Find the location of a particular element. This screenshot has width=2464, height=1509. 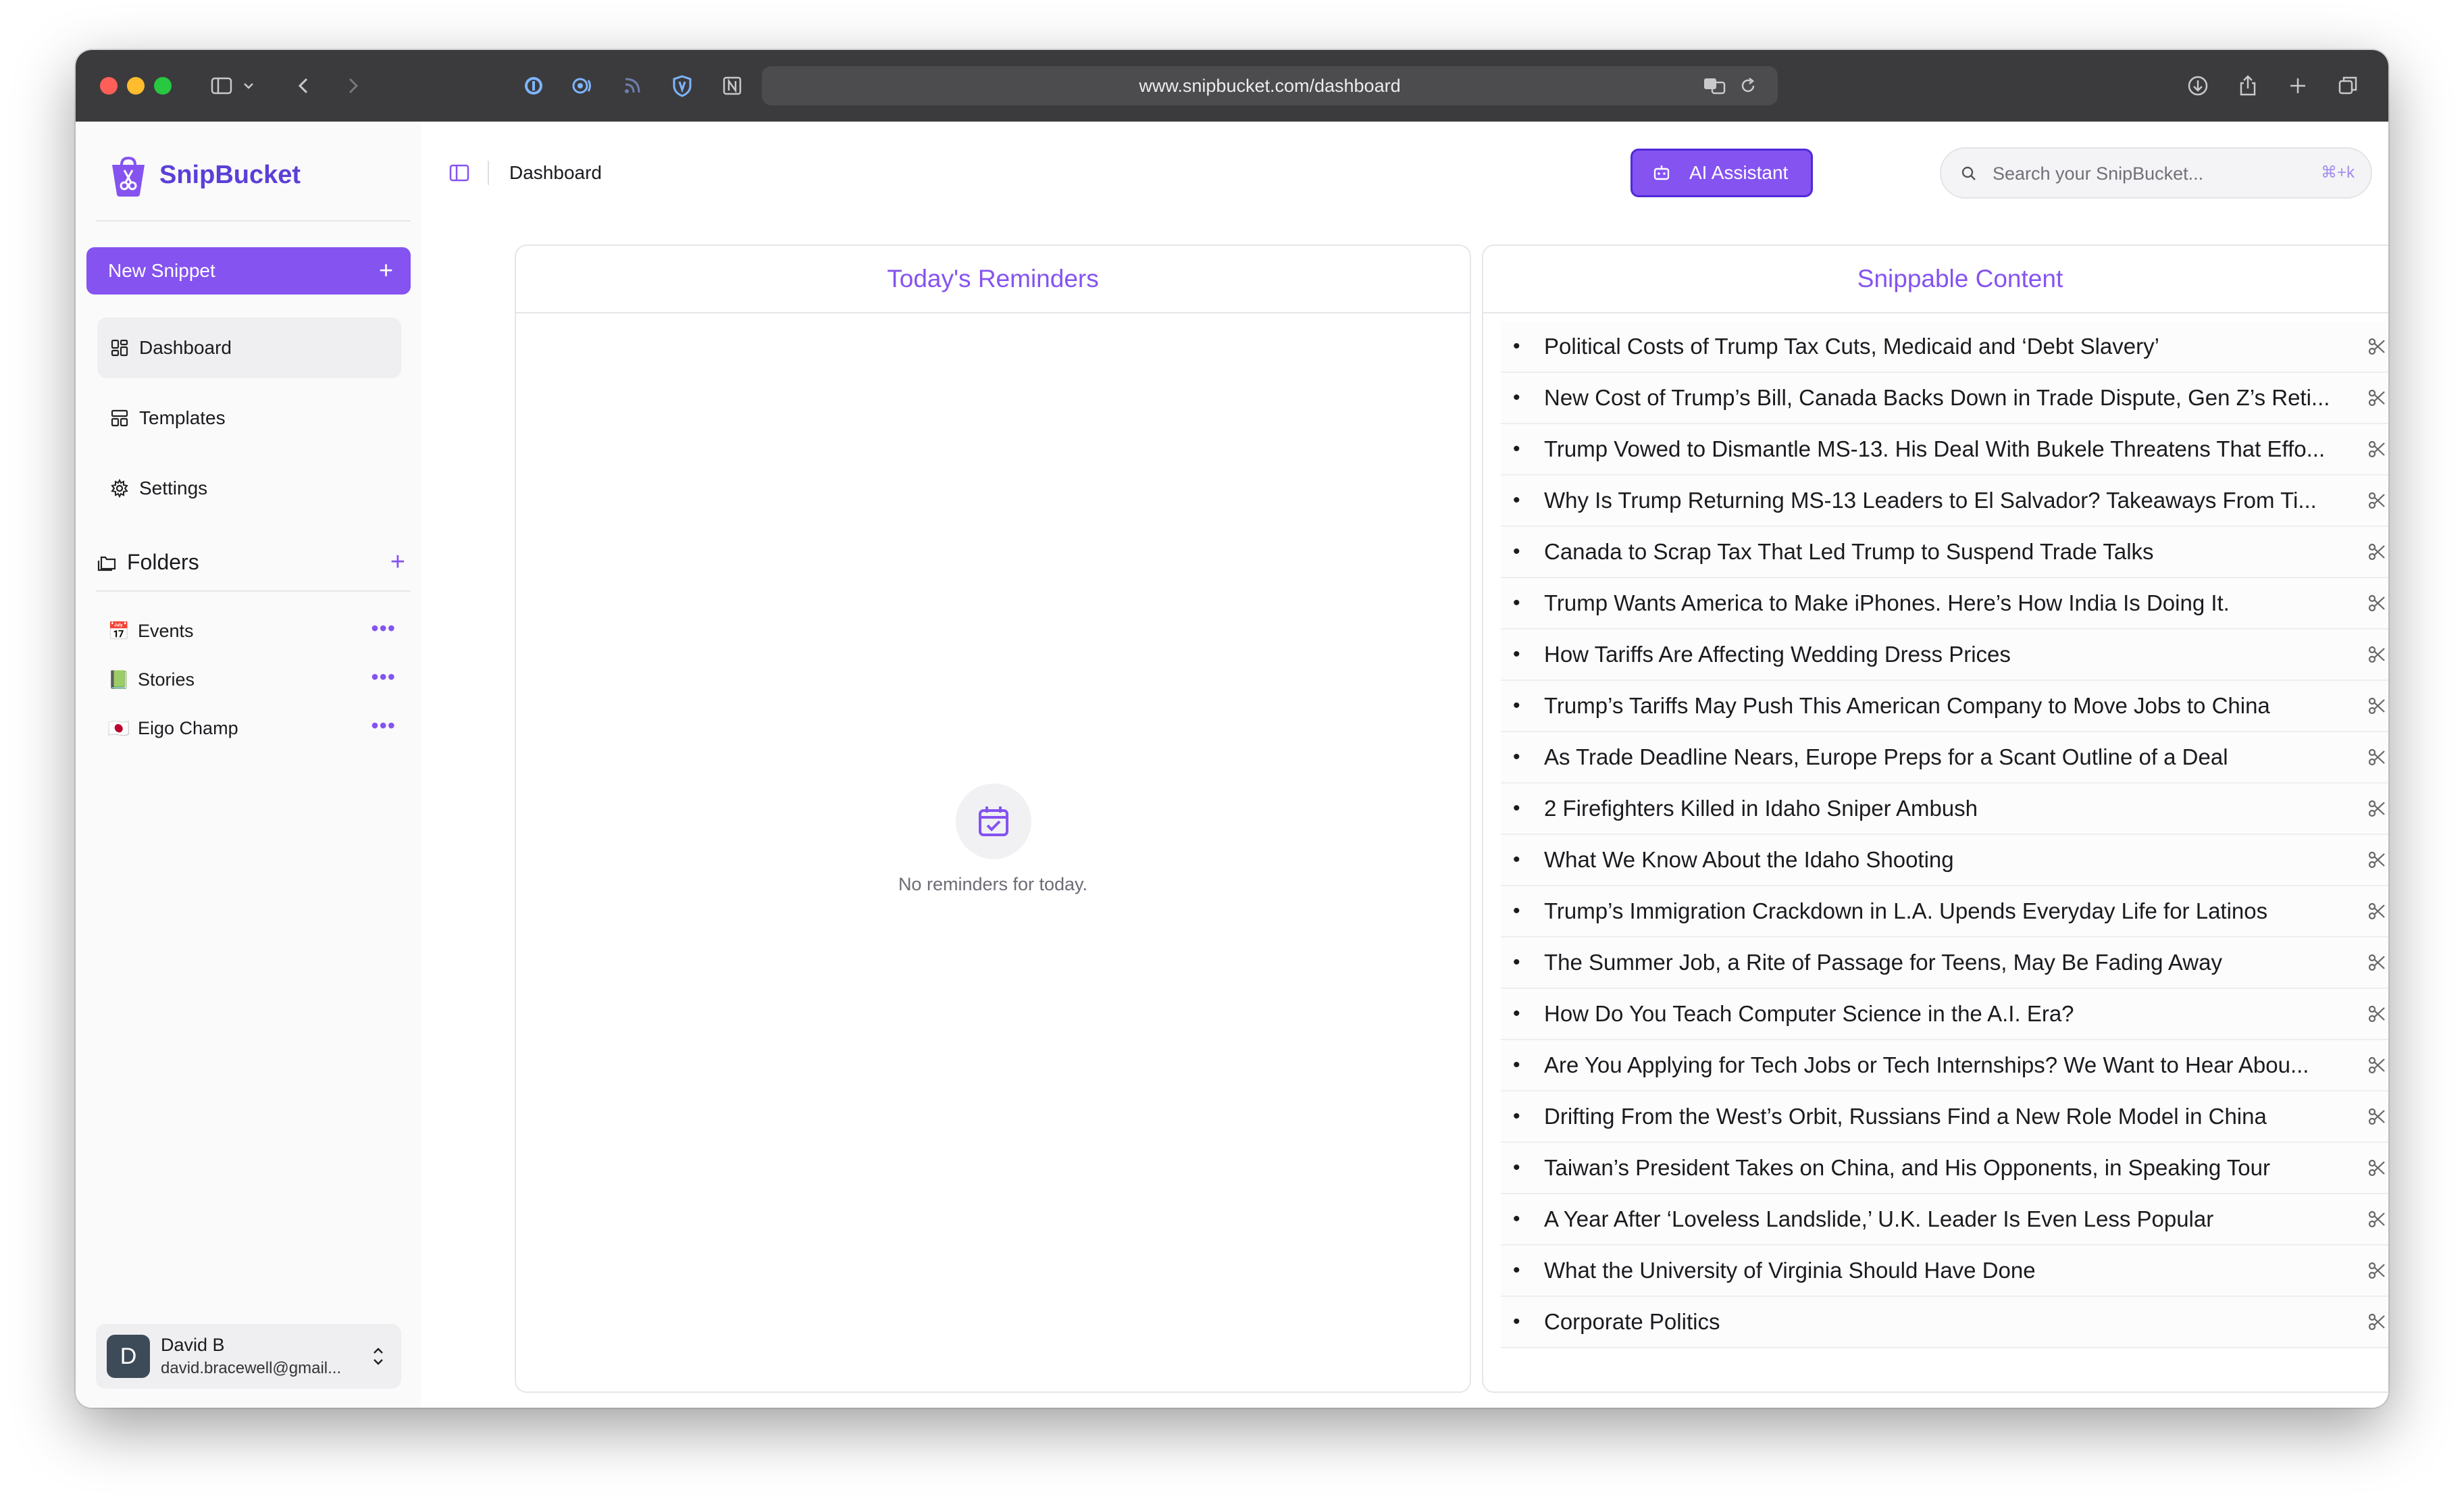

close-window-button is located at coordinates (109, 86).